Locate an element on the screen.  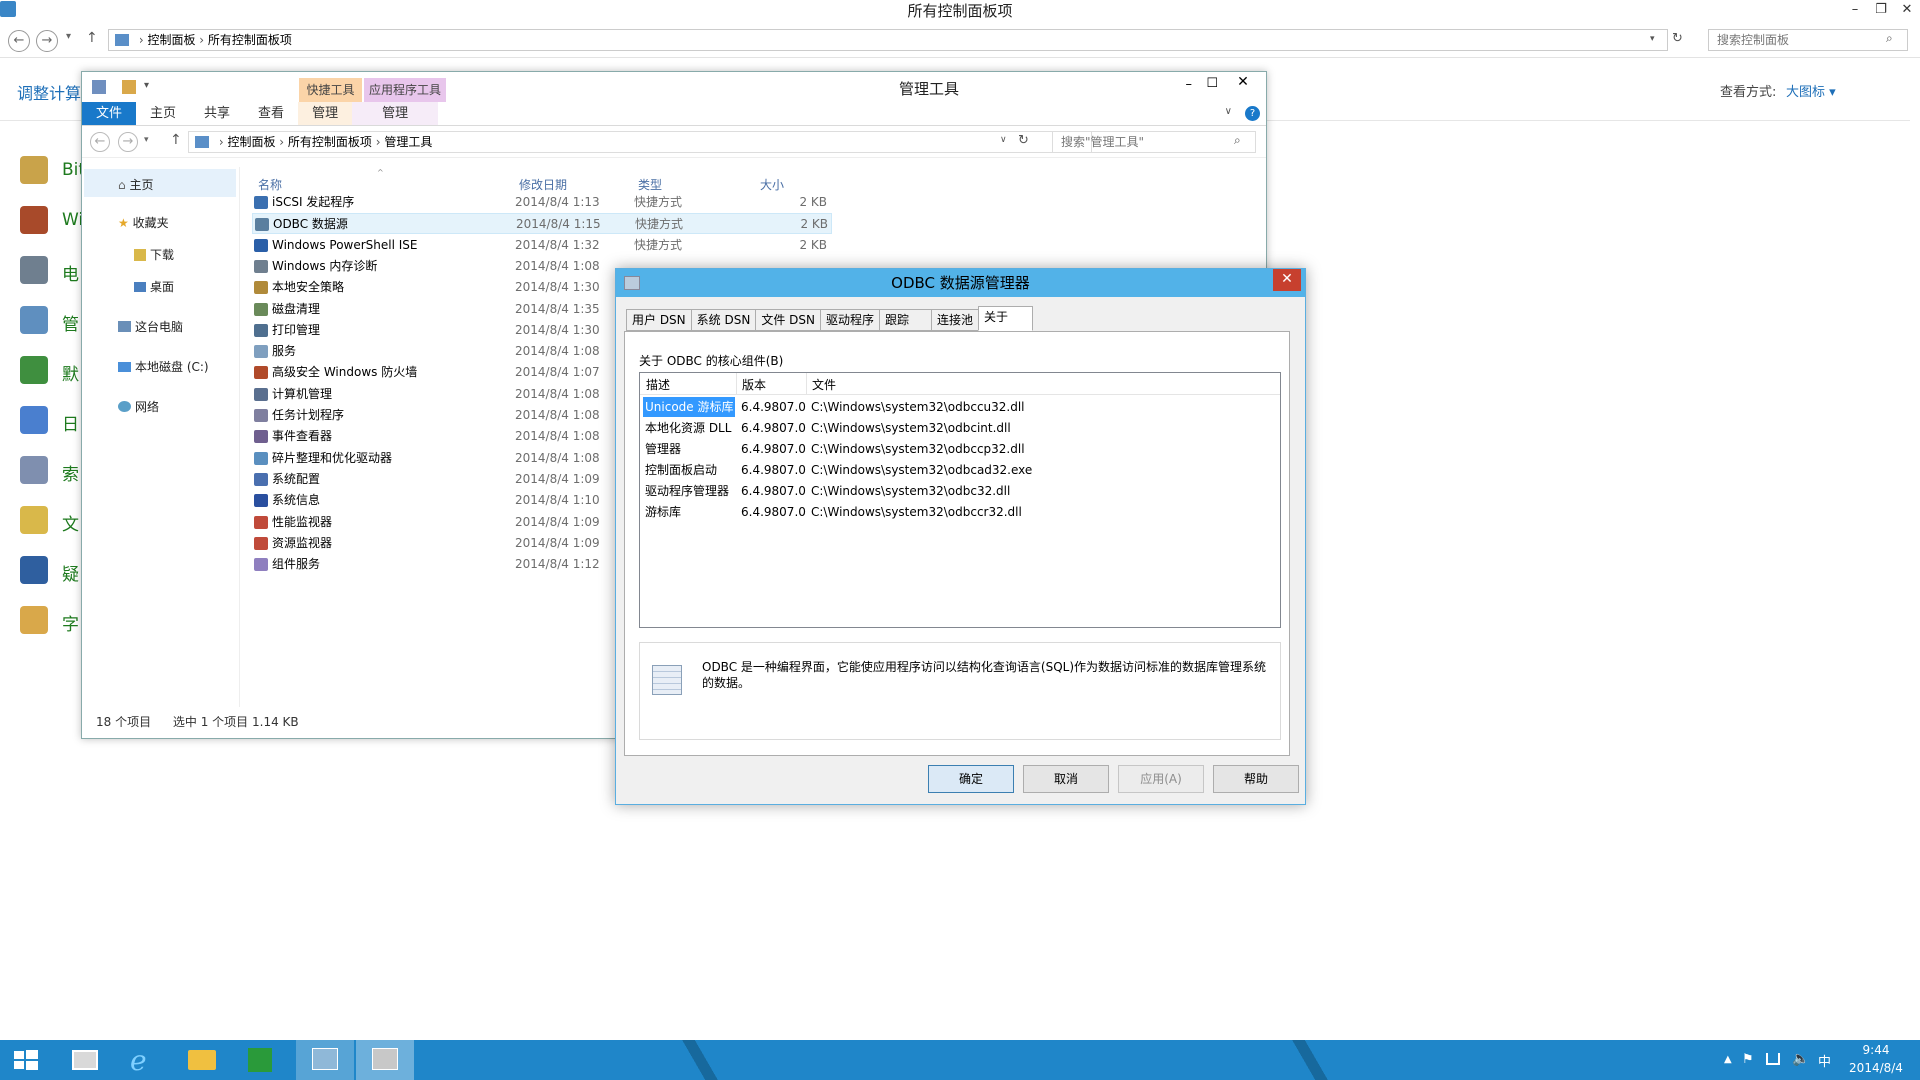
clock-date: 2014/8/4 is located at coordinates (1876, 1068).